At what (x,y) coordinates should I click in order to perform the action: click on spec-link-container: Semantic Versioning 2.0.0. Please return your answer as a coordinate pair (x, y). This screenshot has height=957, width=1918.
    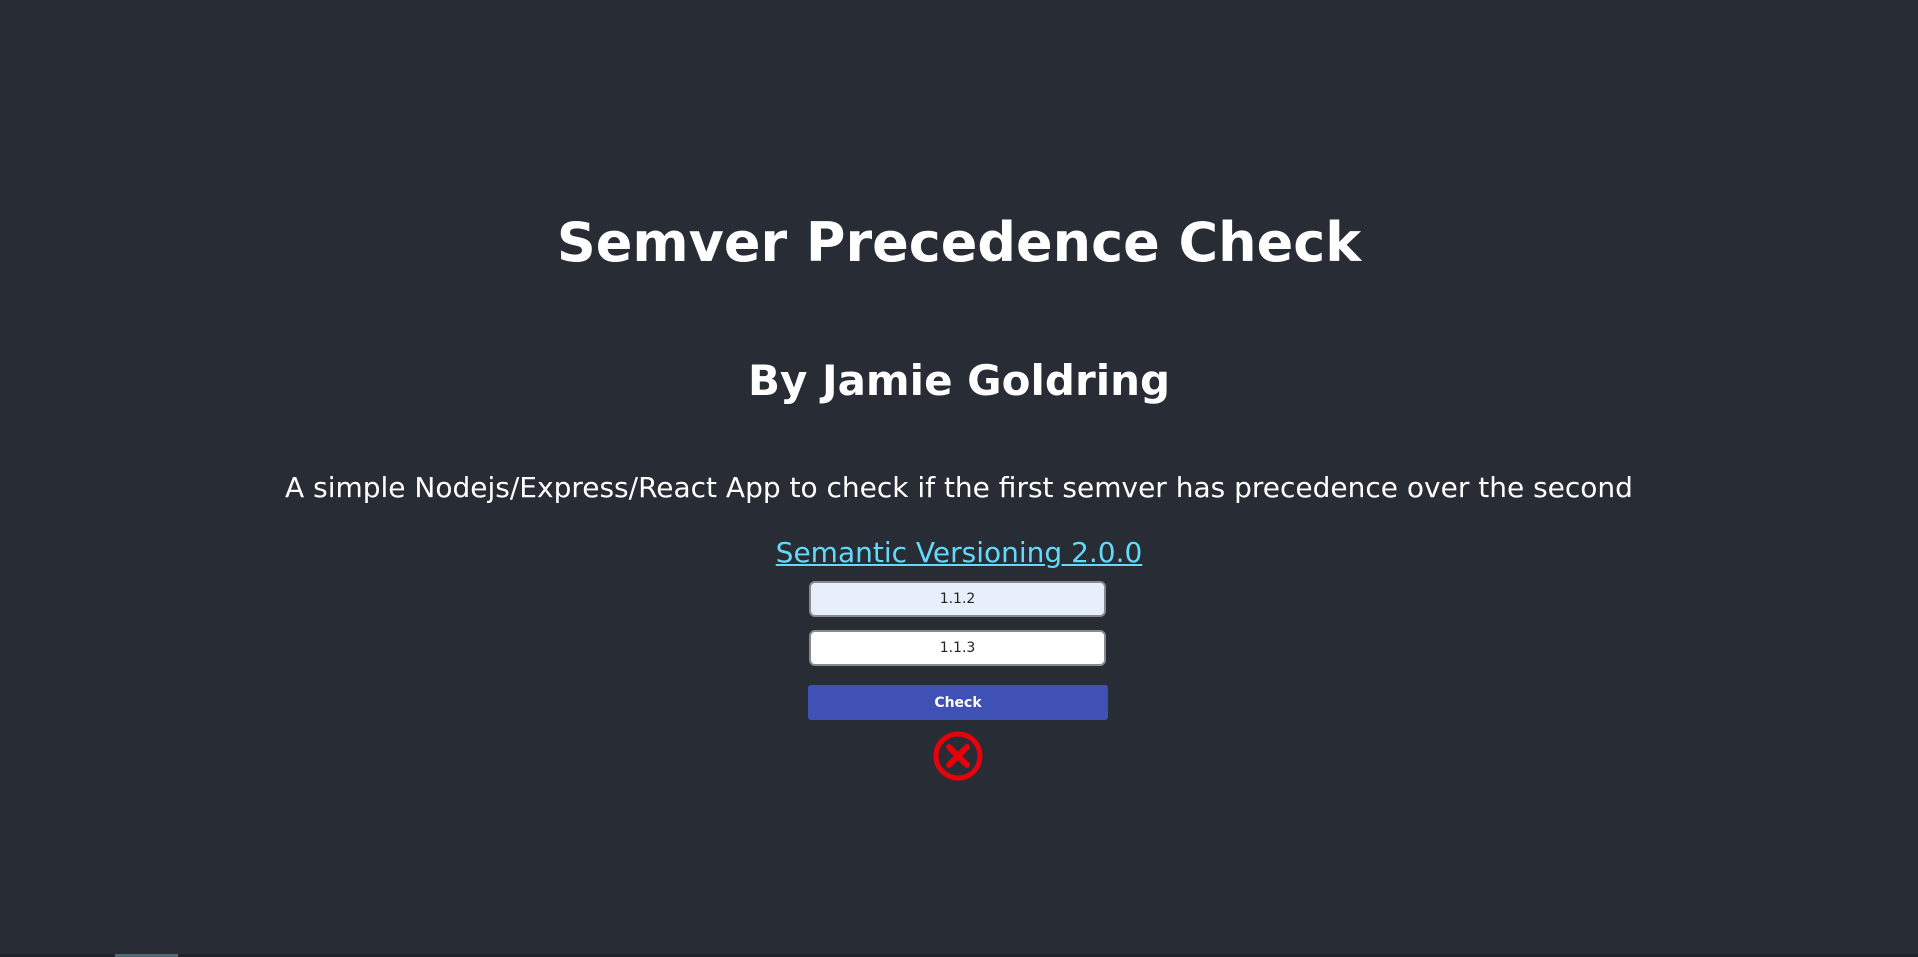
    Looking at the image, I should click on (959, 553).